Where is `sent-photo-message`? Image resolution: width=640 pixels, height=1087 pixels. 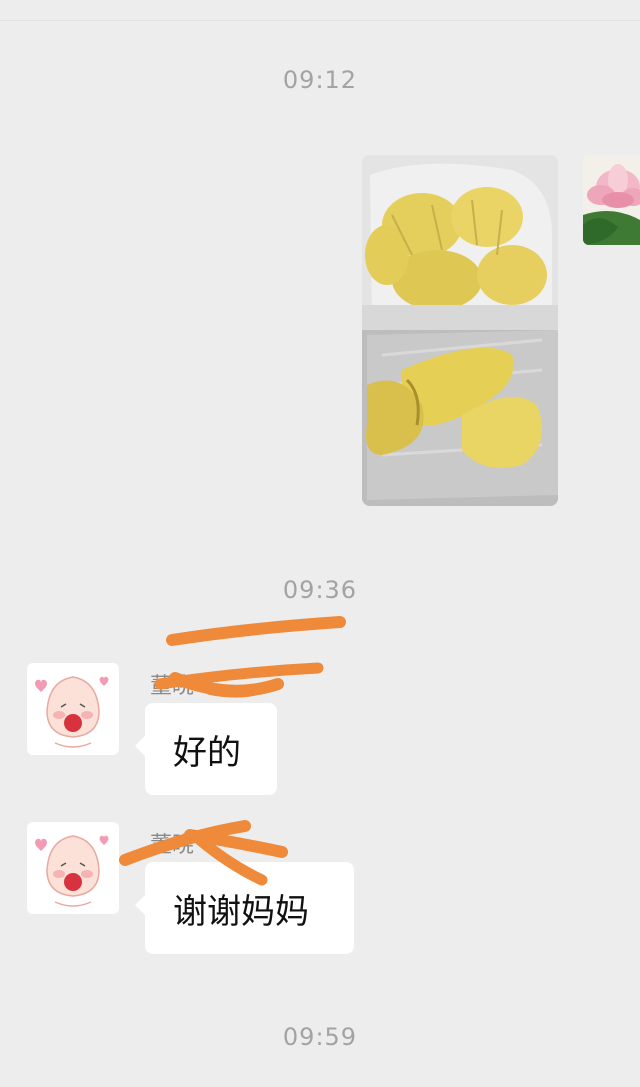 sent-photo-message is located at coordinates (460, 330).